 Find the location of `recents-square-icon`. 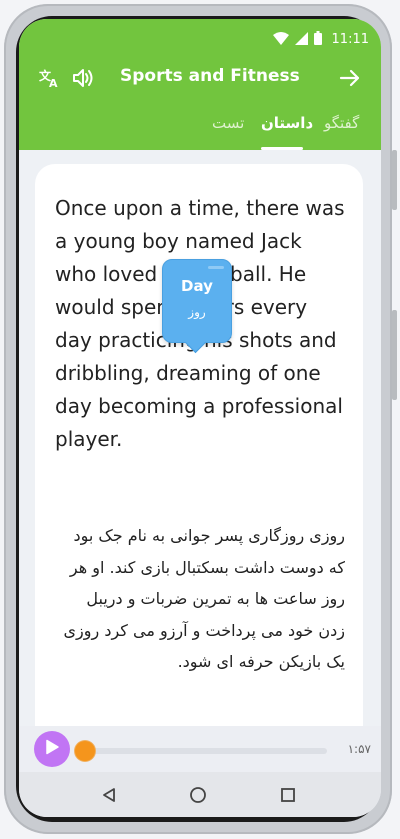

recents-square-icon is located at coordinates (288, 795).